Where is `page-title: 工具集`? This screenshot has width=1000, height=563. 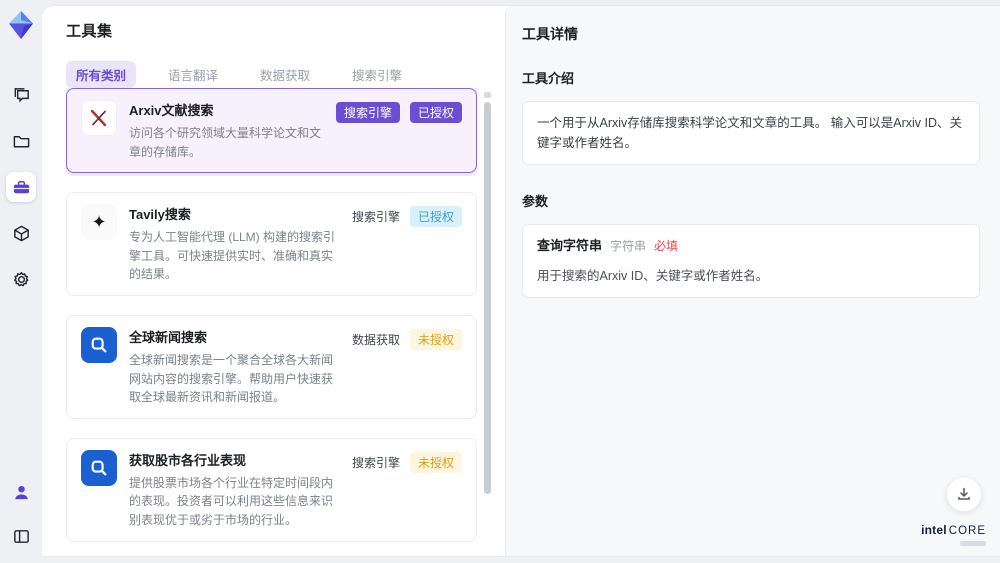
page-title: 工具集 is located at coordinates (89, 31).